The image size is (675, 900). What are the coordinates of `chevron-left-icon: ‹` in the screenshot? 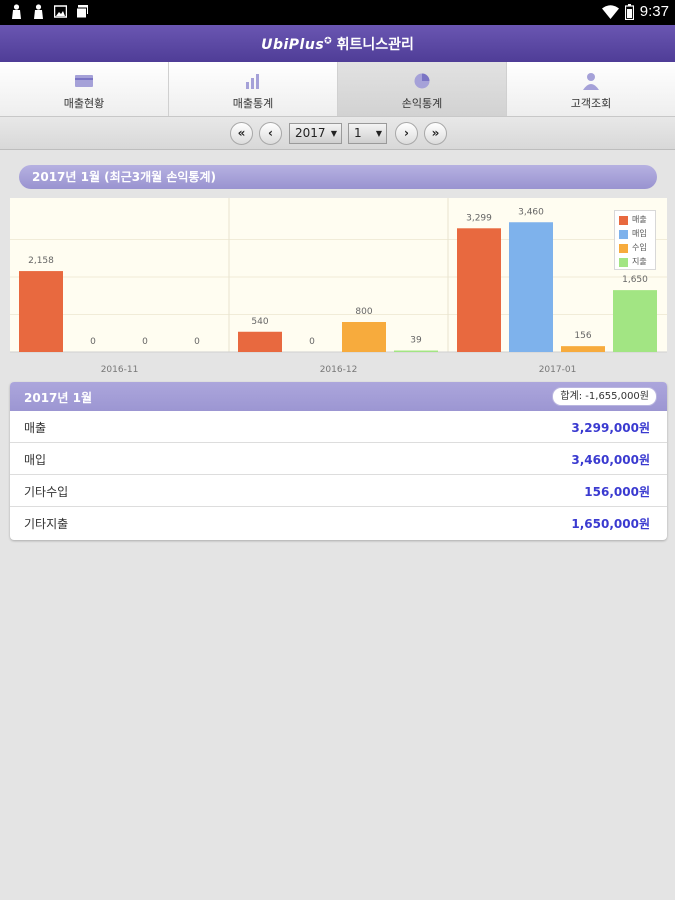 It's located at (270, 133).